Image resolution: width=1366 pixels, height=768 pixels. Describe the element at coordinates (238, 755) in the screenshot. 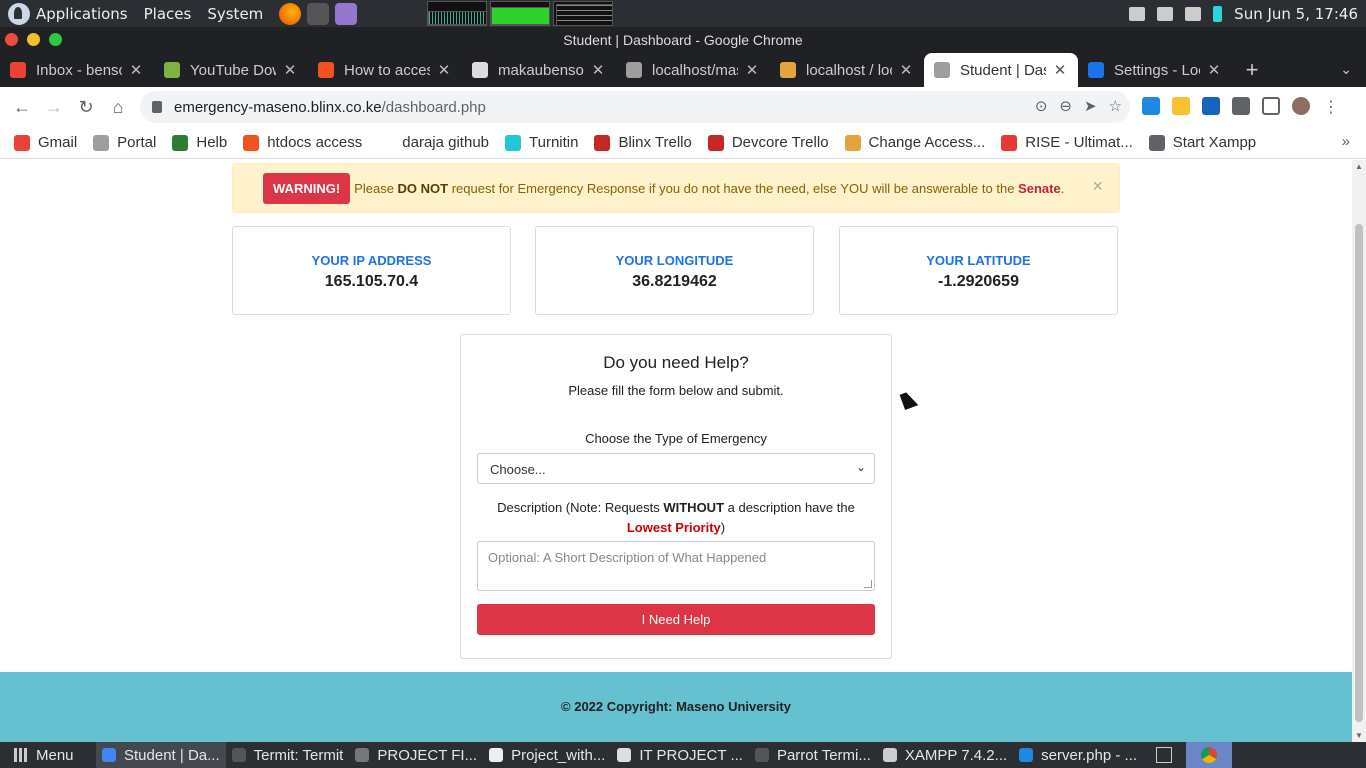

I see `window-app-icon` at that location.